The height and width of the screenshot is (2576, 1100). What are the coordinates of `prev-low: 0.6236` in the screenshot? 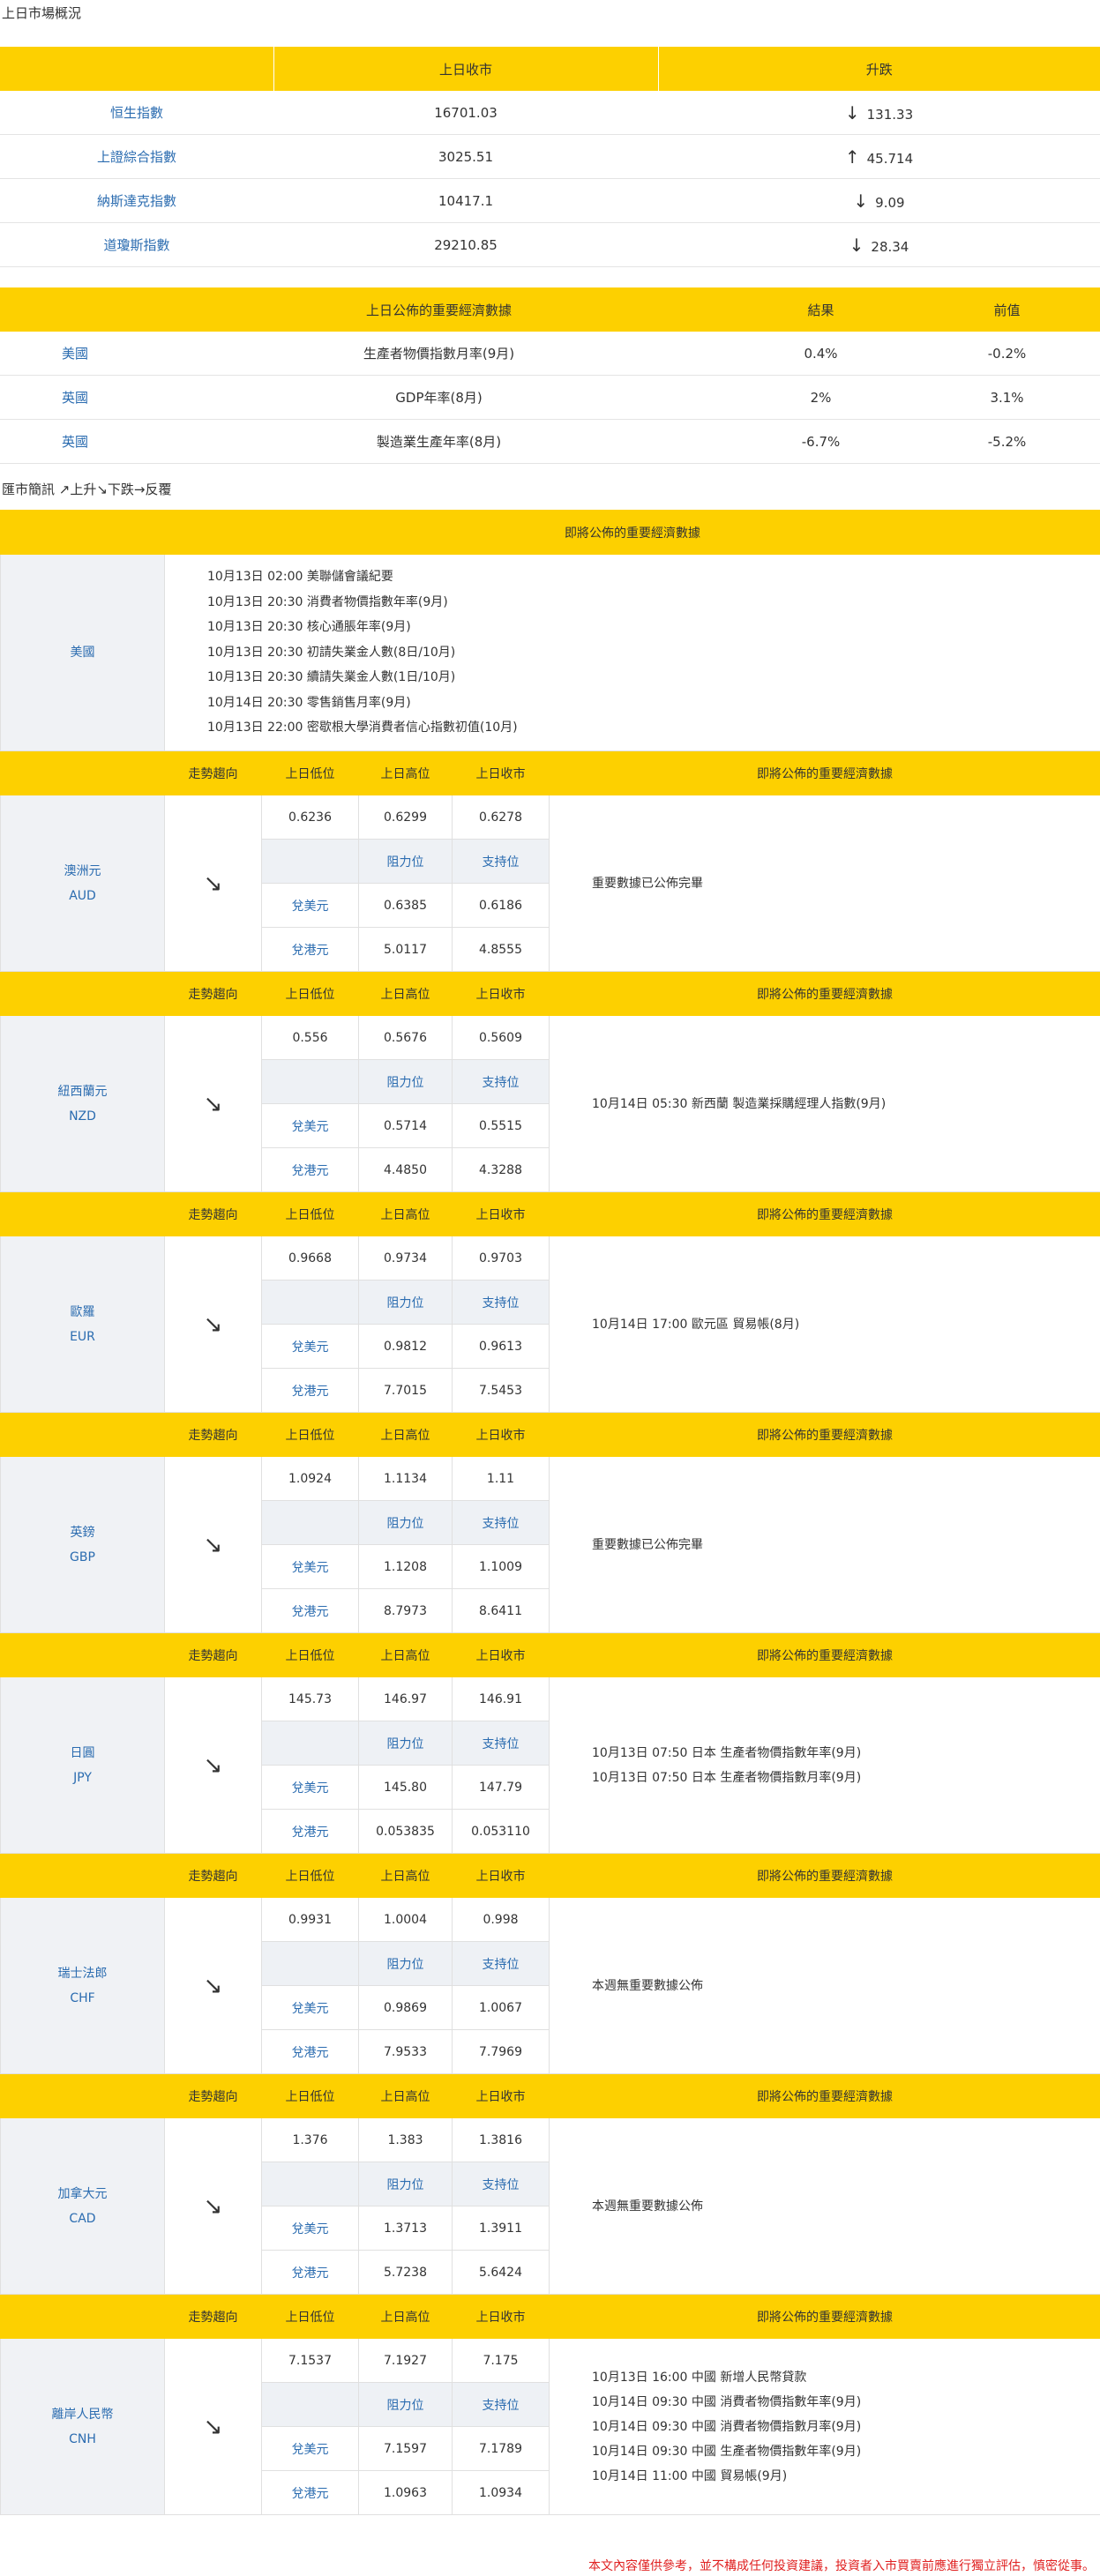 It's located at (310, 817).